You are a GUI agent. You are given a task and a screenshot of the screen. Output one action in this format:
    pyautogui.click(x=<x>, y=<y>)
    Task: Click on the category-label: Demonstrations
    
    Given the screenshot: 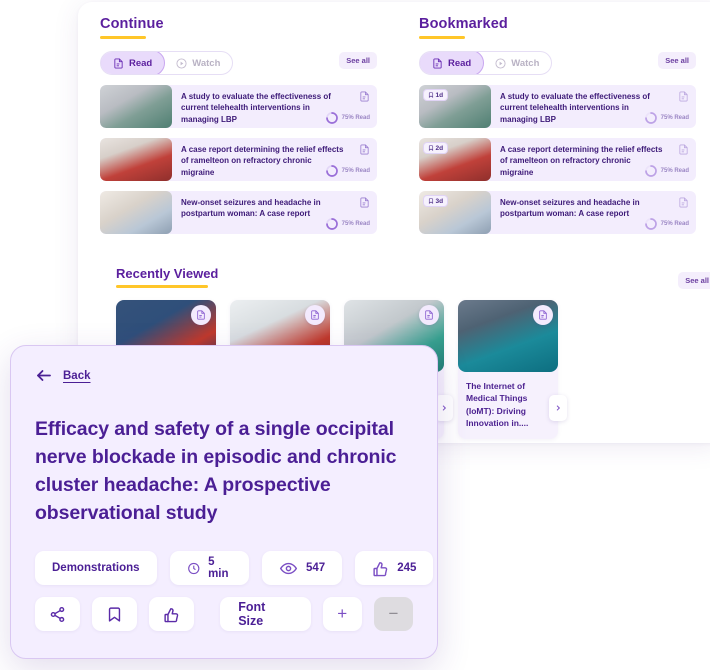 What is the action you would take?
    pyautogui.click(x=96, y=568)
    